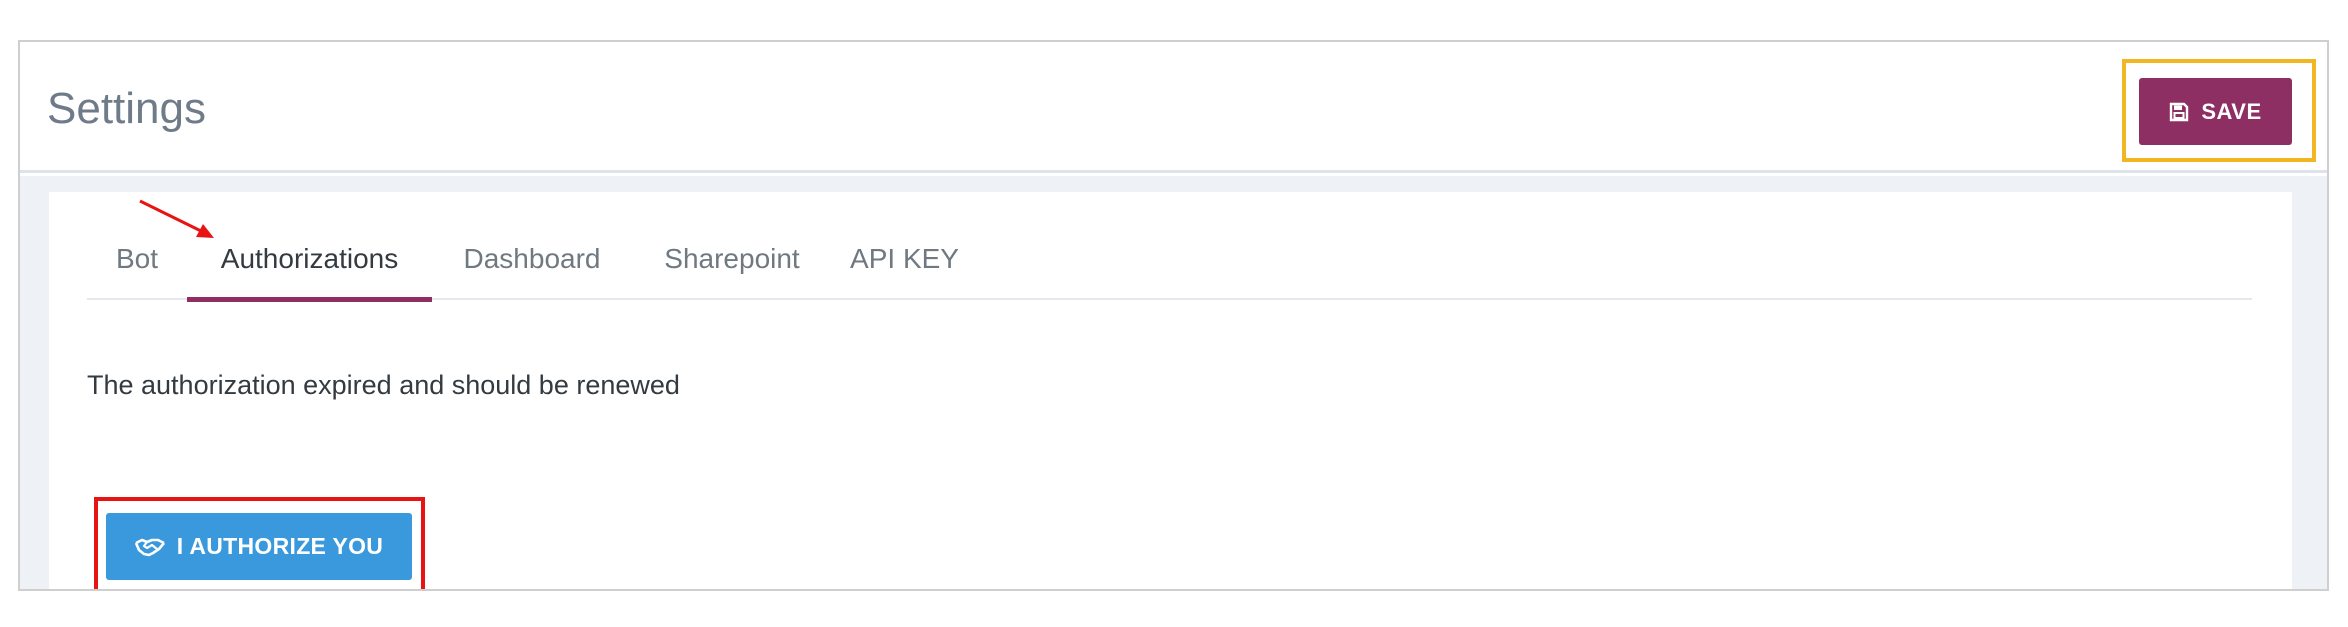 This screenshot has height=627, width=2348. Describe the element at coordinates (309, 267) in the screenshot. I see `tab-authorizations: Authorizations` at that location.